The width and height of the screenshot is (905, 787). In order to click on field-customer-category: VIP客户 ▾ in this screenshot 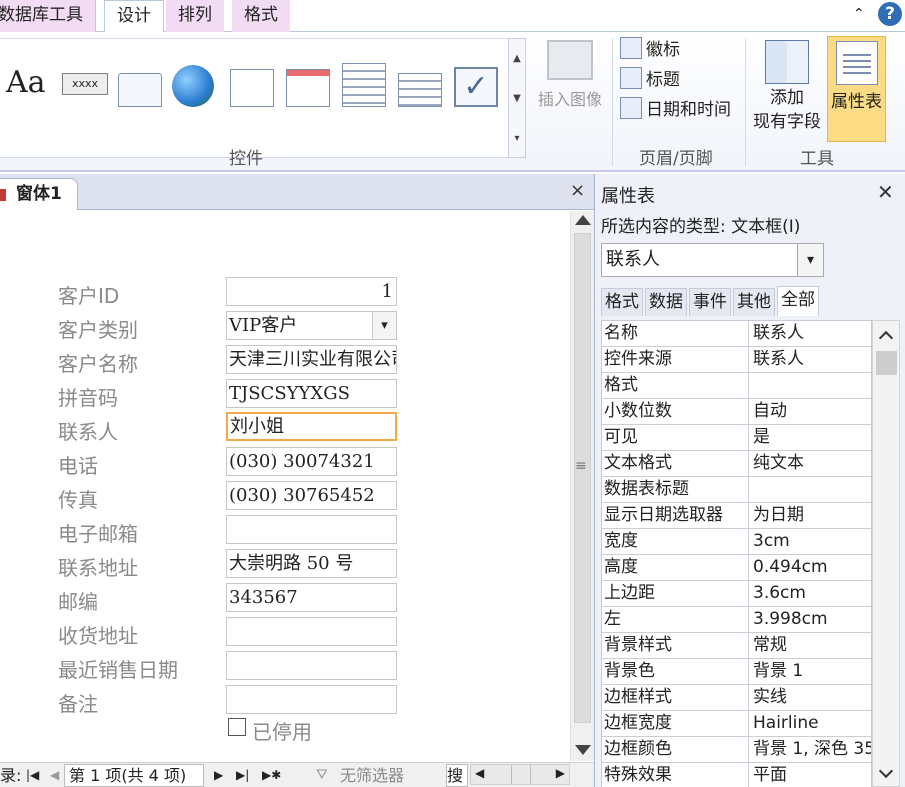, I will do `click(311, 325)`.